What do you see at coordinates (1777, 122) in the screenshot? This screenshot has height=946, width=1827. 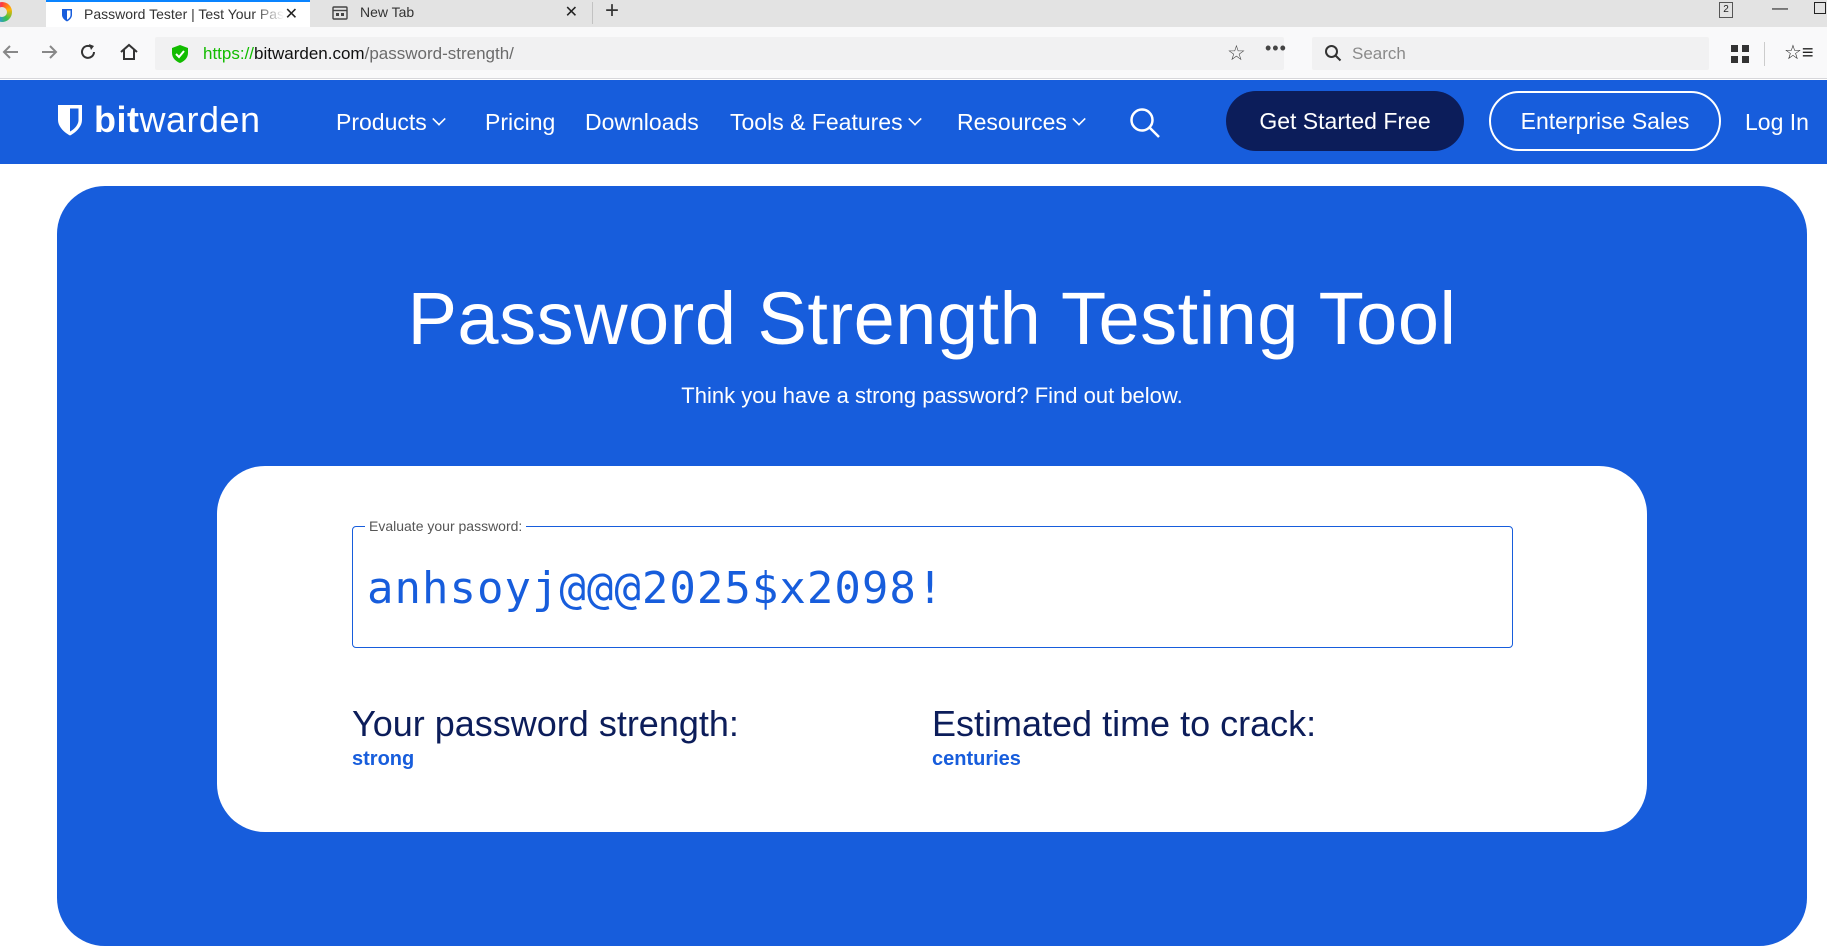 I see `log-in-link: Log In` at bounding box center [1777, 122].